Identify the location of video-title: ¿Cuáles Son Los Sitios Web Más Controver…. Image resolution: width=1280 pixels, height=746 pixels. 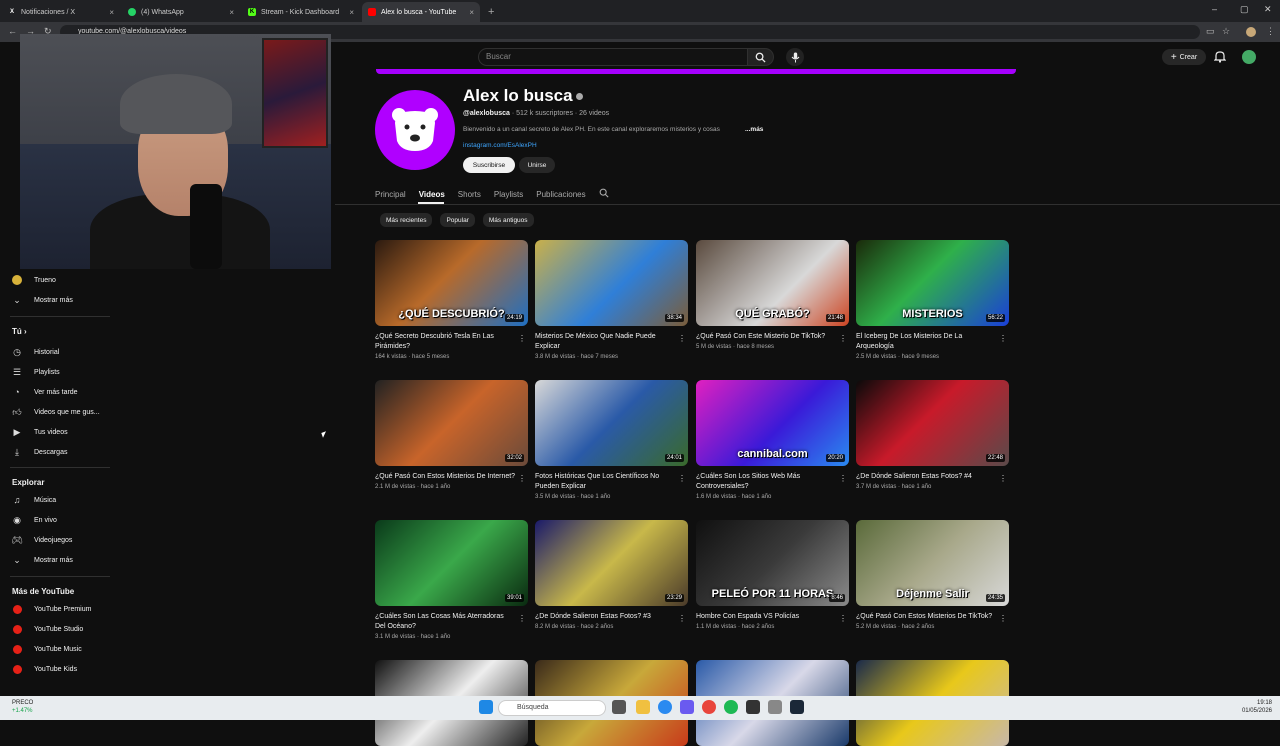
(772, 482).